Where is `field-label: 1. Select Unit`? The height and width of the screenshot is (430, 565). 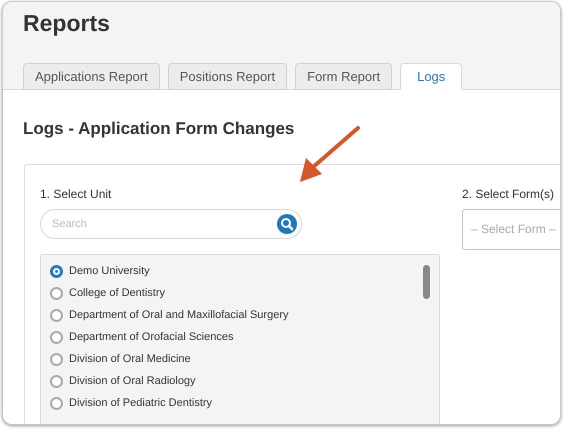 field-label: 1. Select Unit is located at coordinates (76, 194).